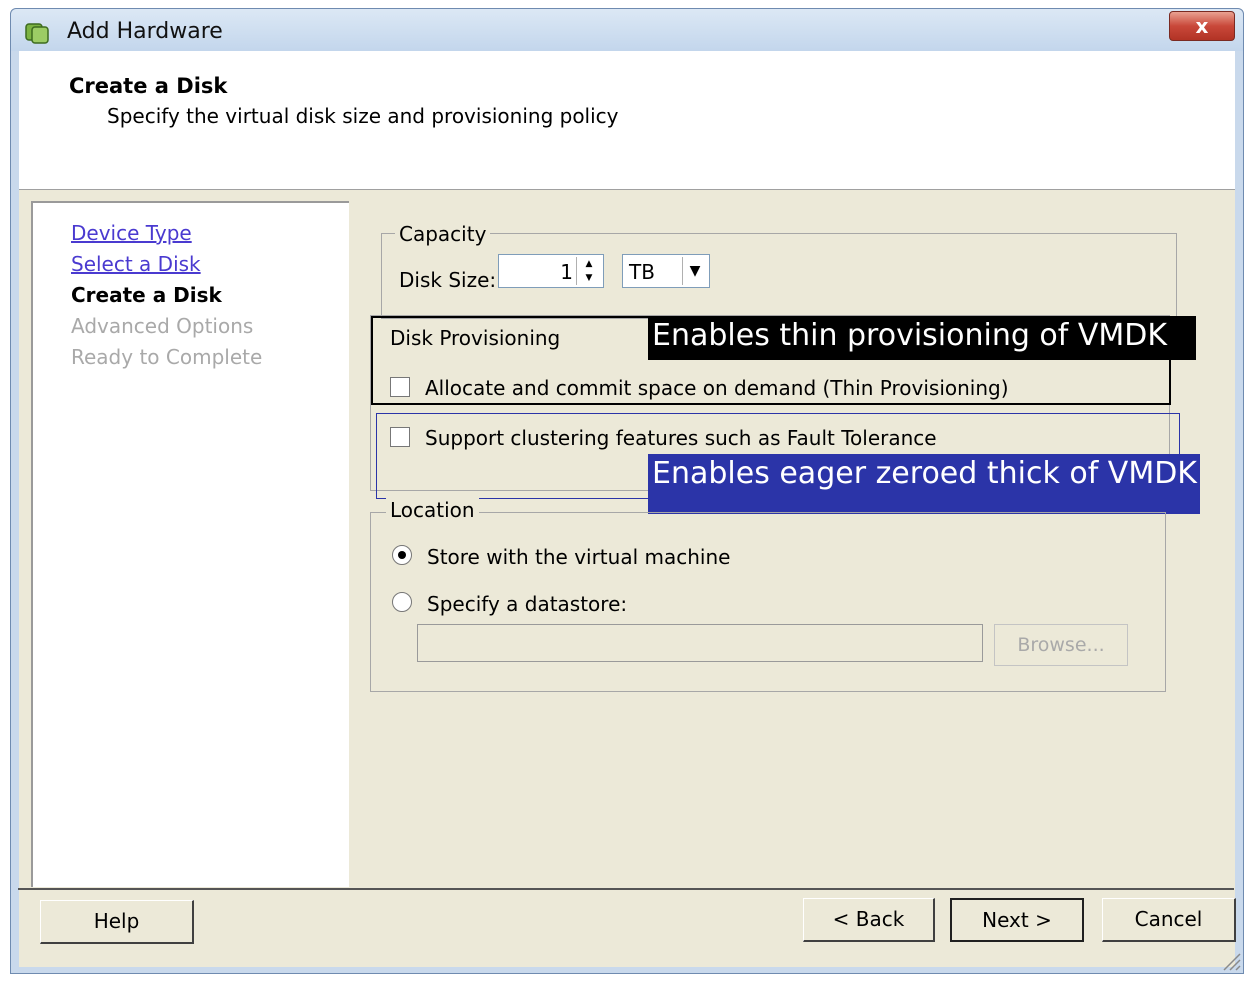 The width and height of the screenshot is (1248, 981). Describe the element at coordinates (922, 338) in the screenshot. I see `thin-provisioning-annotation: Enables thin provisioning of VMDK` at that location.